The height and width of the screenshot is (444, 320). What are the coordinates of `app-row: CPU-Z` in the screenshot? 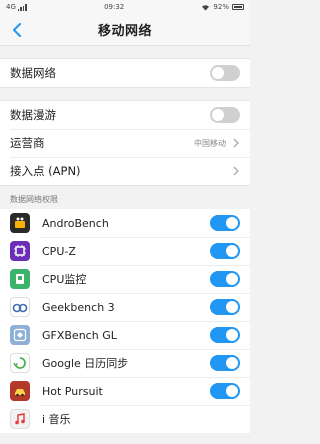 It's located at (125, 251).